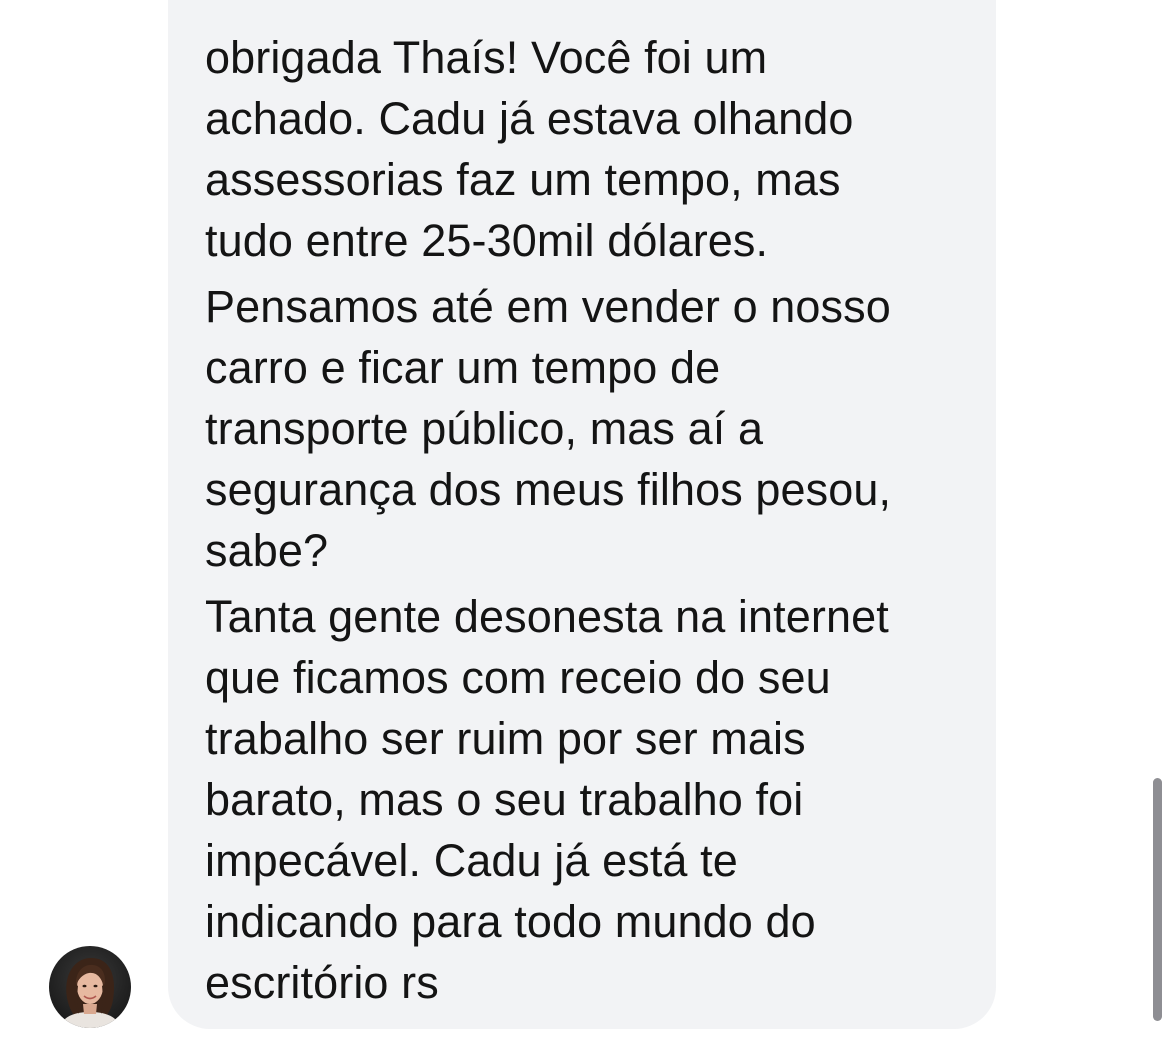 The image size is (1170, 1046). What do you see at coordinates (504, 799) in the screenshot?
I see `message-line: barato, mas o seu trabalho foi` at bounding box center [504, 799].